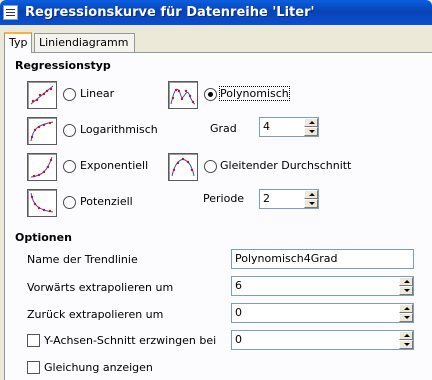 The image size is (432, 380). What do you see at coordinates (100, 287) in the screenshot?
I see `forward-extrapolate-label: Vorwärts extrapolieren um` at bounding box center [100, 287].